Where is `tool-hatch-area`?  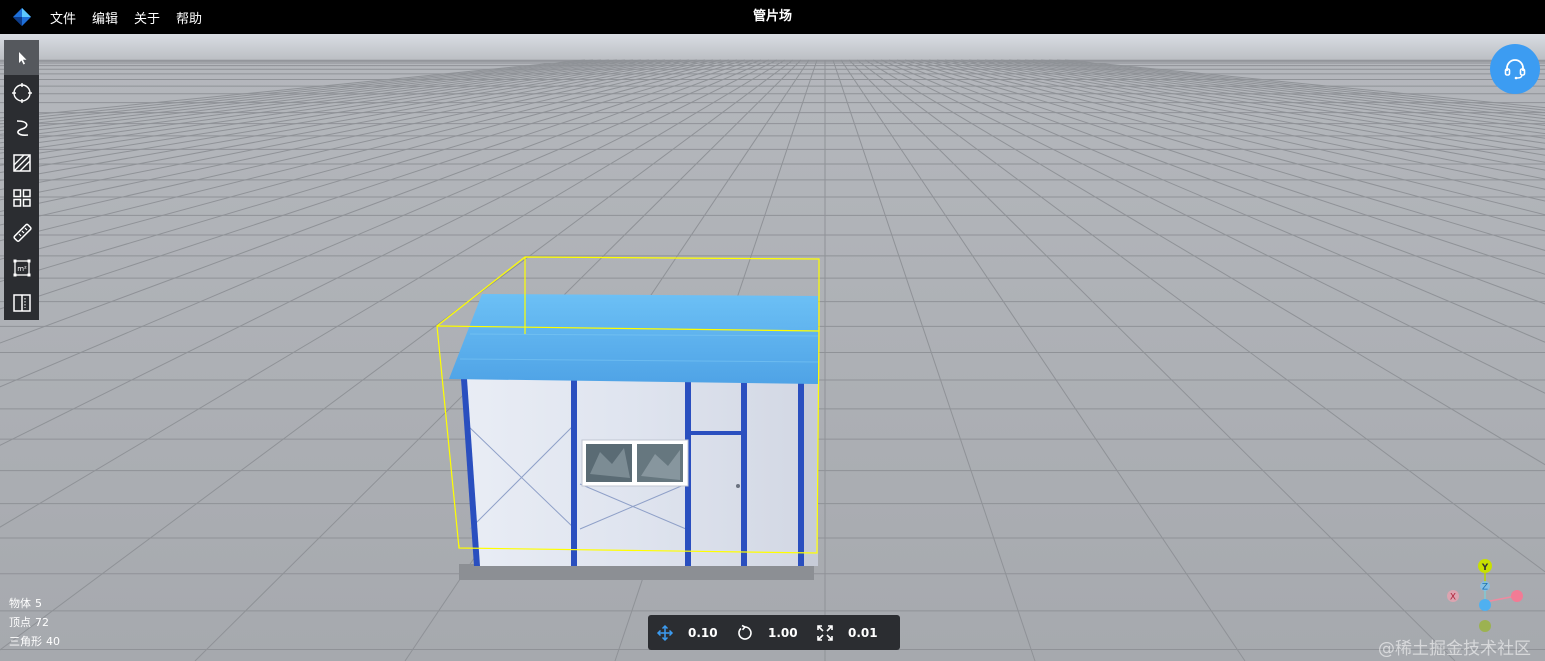
tool-hatch-area is located at coordinates (21, 162).